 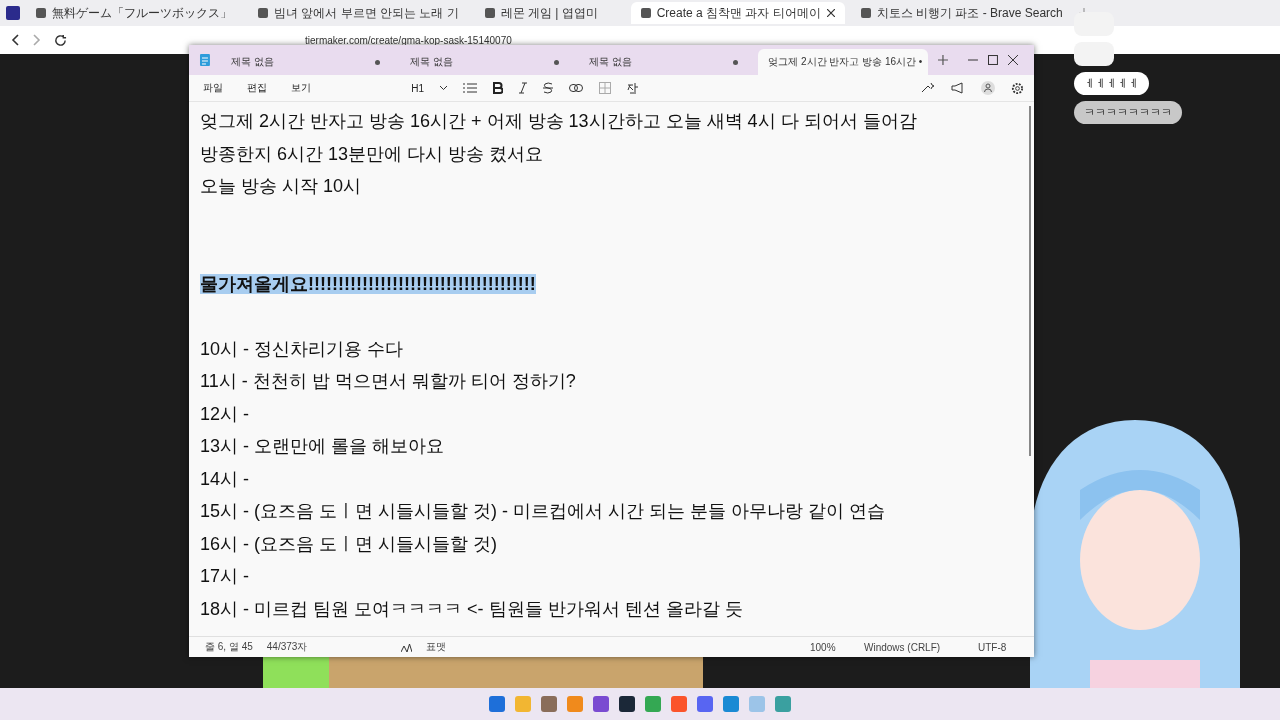 I want to click on character-count: 44/373자, so click(x=287, y=647).